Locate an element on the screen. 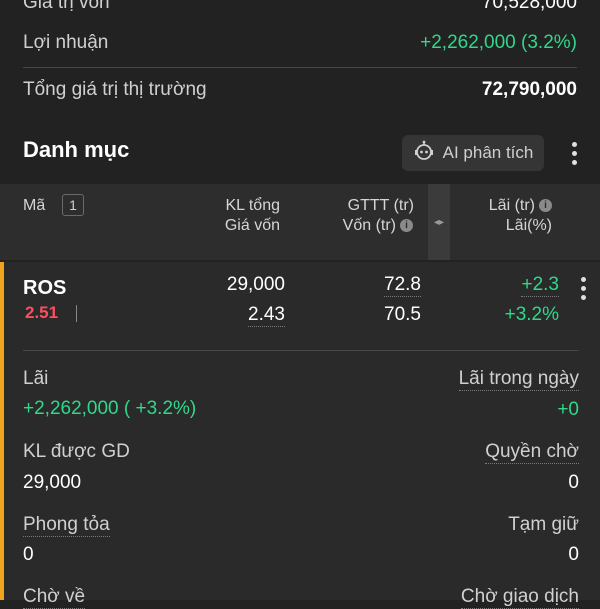  col-code-header: Mã is located at coordinates (34, 206).